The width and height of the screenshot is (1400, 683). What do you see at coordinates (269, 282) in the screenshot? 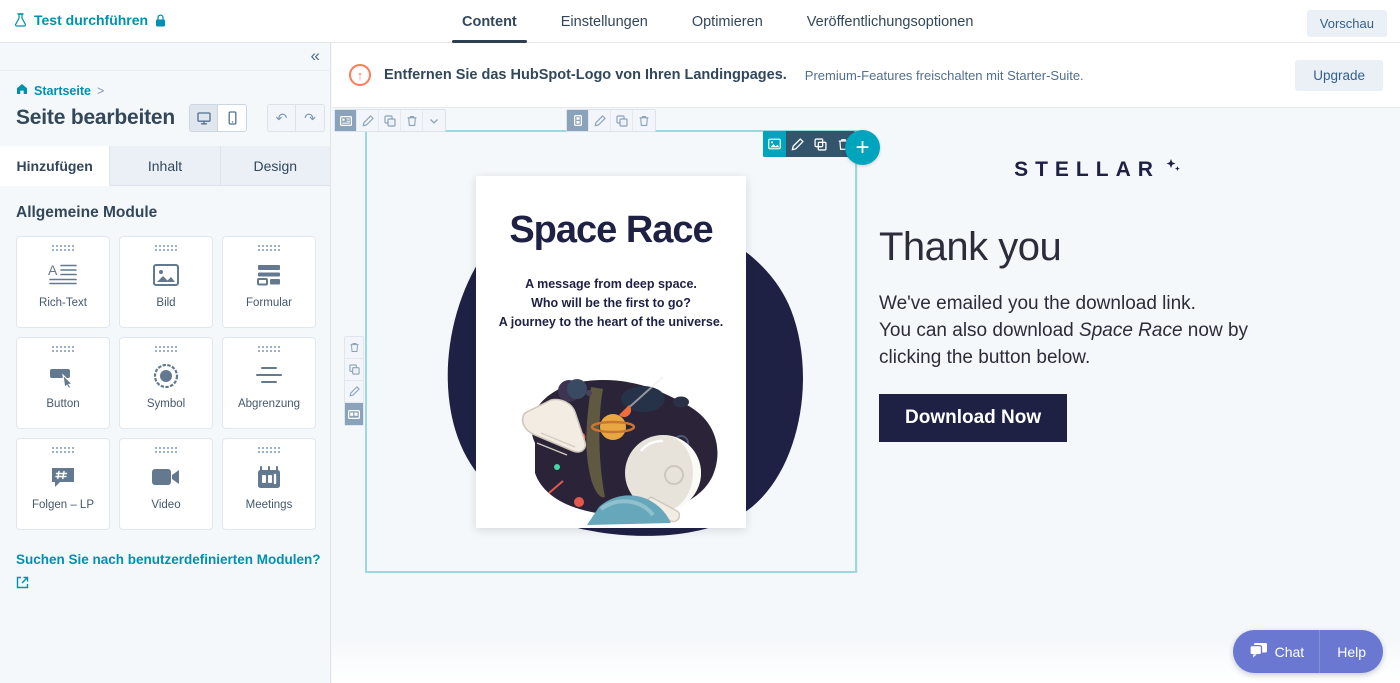
I see `module-card-formular: Formular` at bounding box center [269, 282].